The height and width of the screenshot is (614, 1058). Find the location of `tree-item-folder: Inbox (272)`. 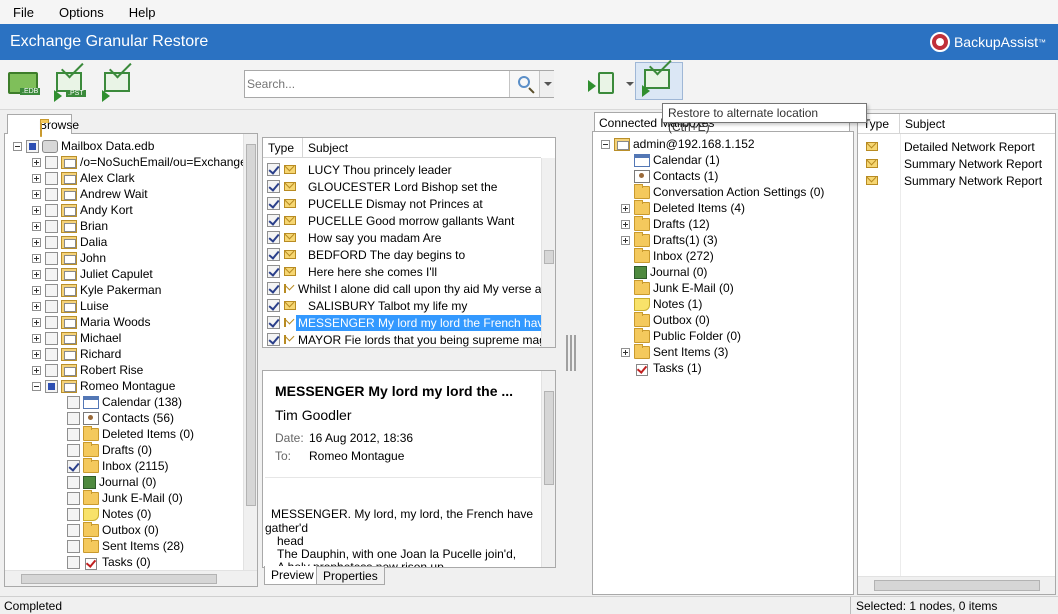

tree-item-folder: Inbox (272) is located at coordinates (667, 255).